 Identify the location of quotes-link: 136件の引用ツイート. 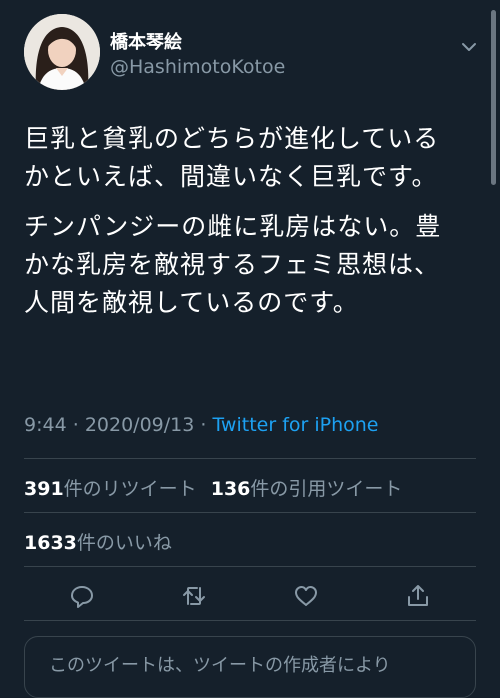
(307, 489).